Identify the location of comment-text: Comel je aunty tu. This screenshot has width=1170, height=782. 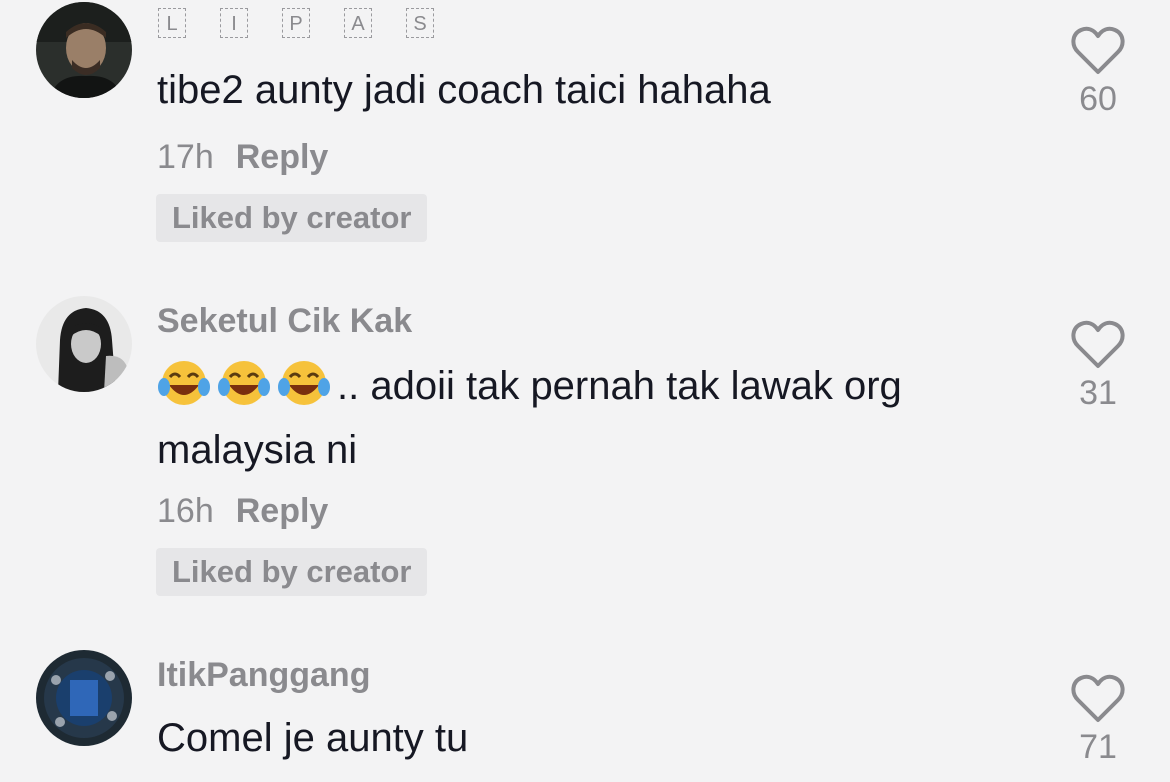
(313, 738).